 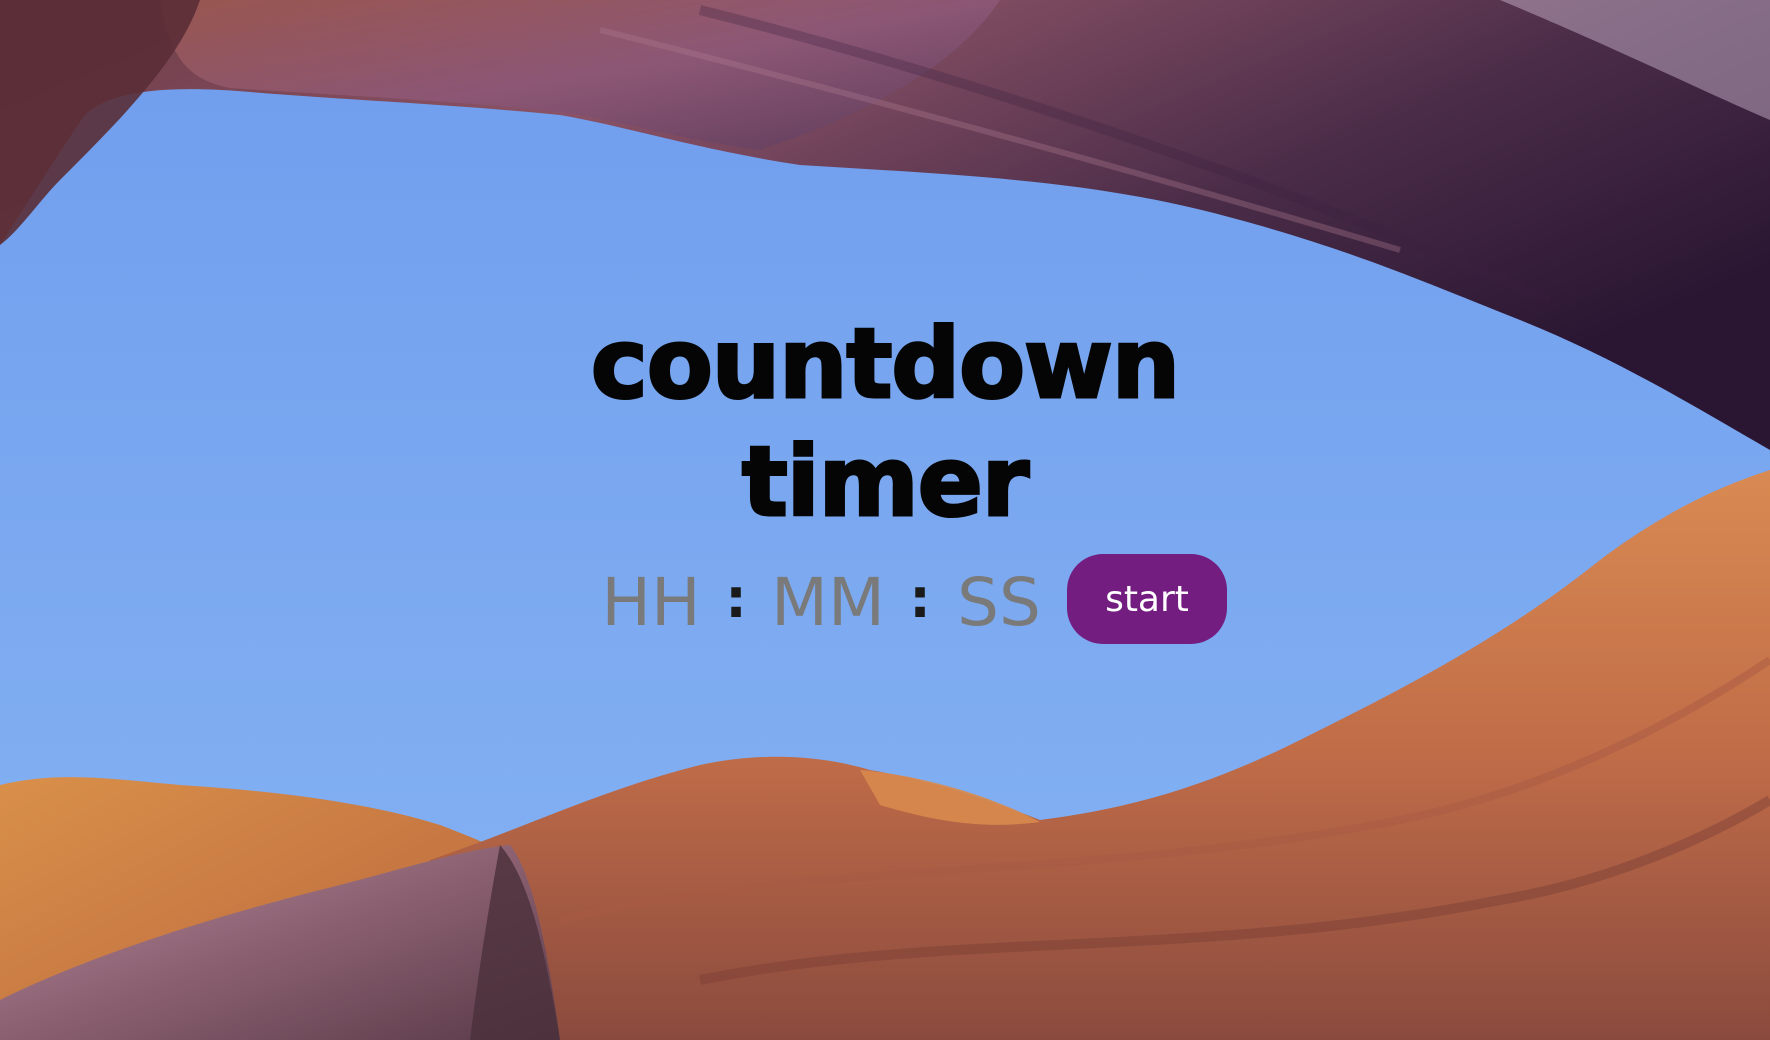 What do you see at coordinates (885, 482) in the screenshot?
I see `title-line-timer: timer` at bounding box center [885, 482].